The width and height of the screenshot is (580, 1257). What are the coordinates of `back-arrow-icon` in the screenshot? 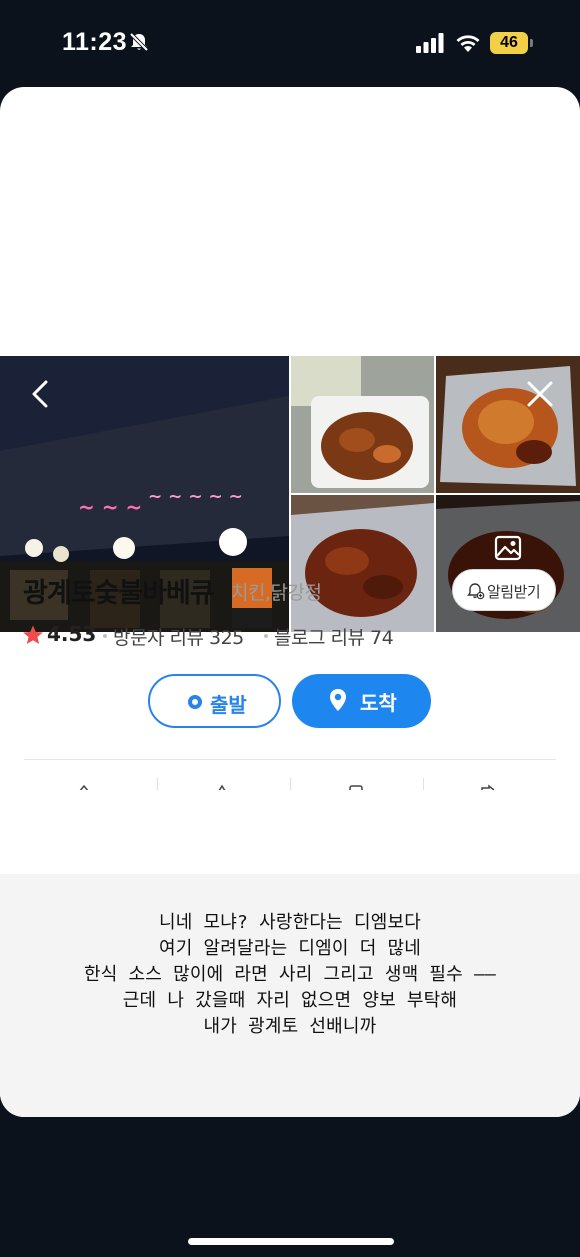 It's located at (40, 394).